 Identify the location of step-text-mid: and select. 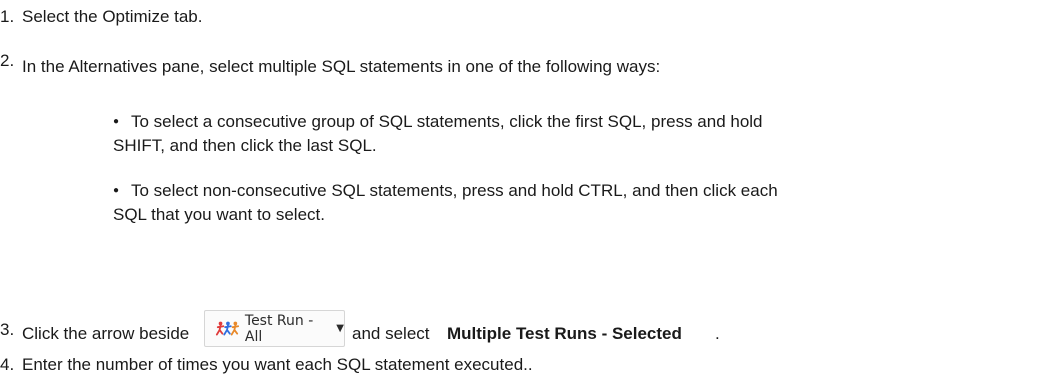
(391, 333).